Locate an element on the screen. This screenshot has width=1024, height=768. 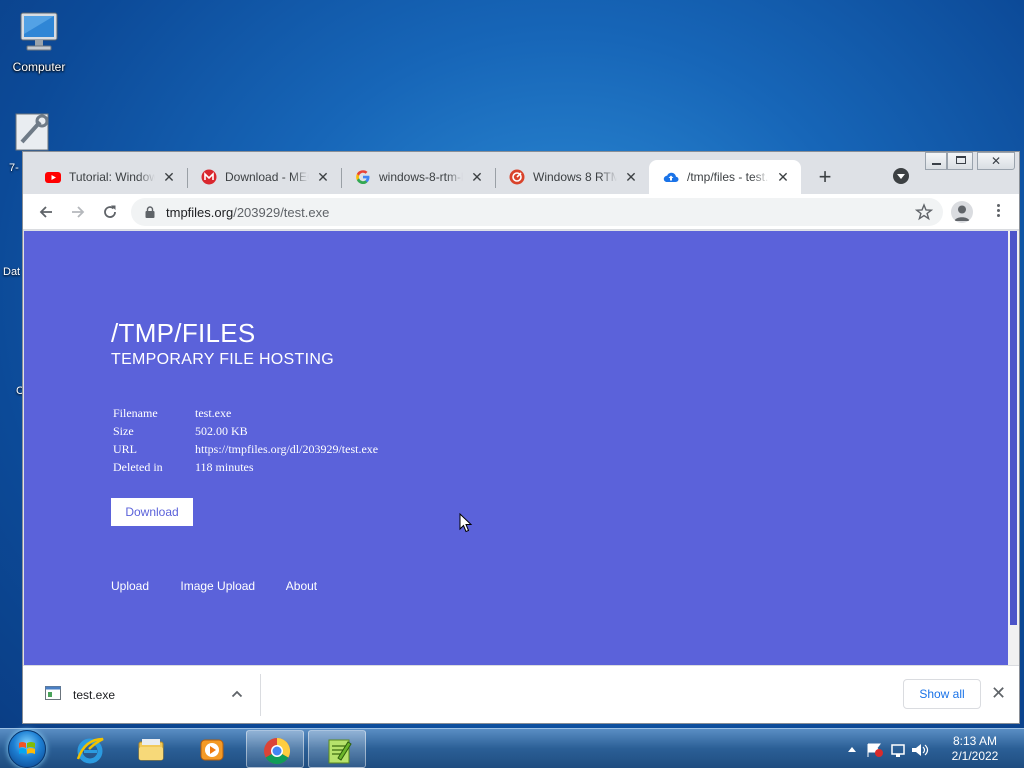
site-title: /TMP/FILES is located at coordinates (183, 333).